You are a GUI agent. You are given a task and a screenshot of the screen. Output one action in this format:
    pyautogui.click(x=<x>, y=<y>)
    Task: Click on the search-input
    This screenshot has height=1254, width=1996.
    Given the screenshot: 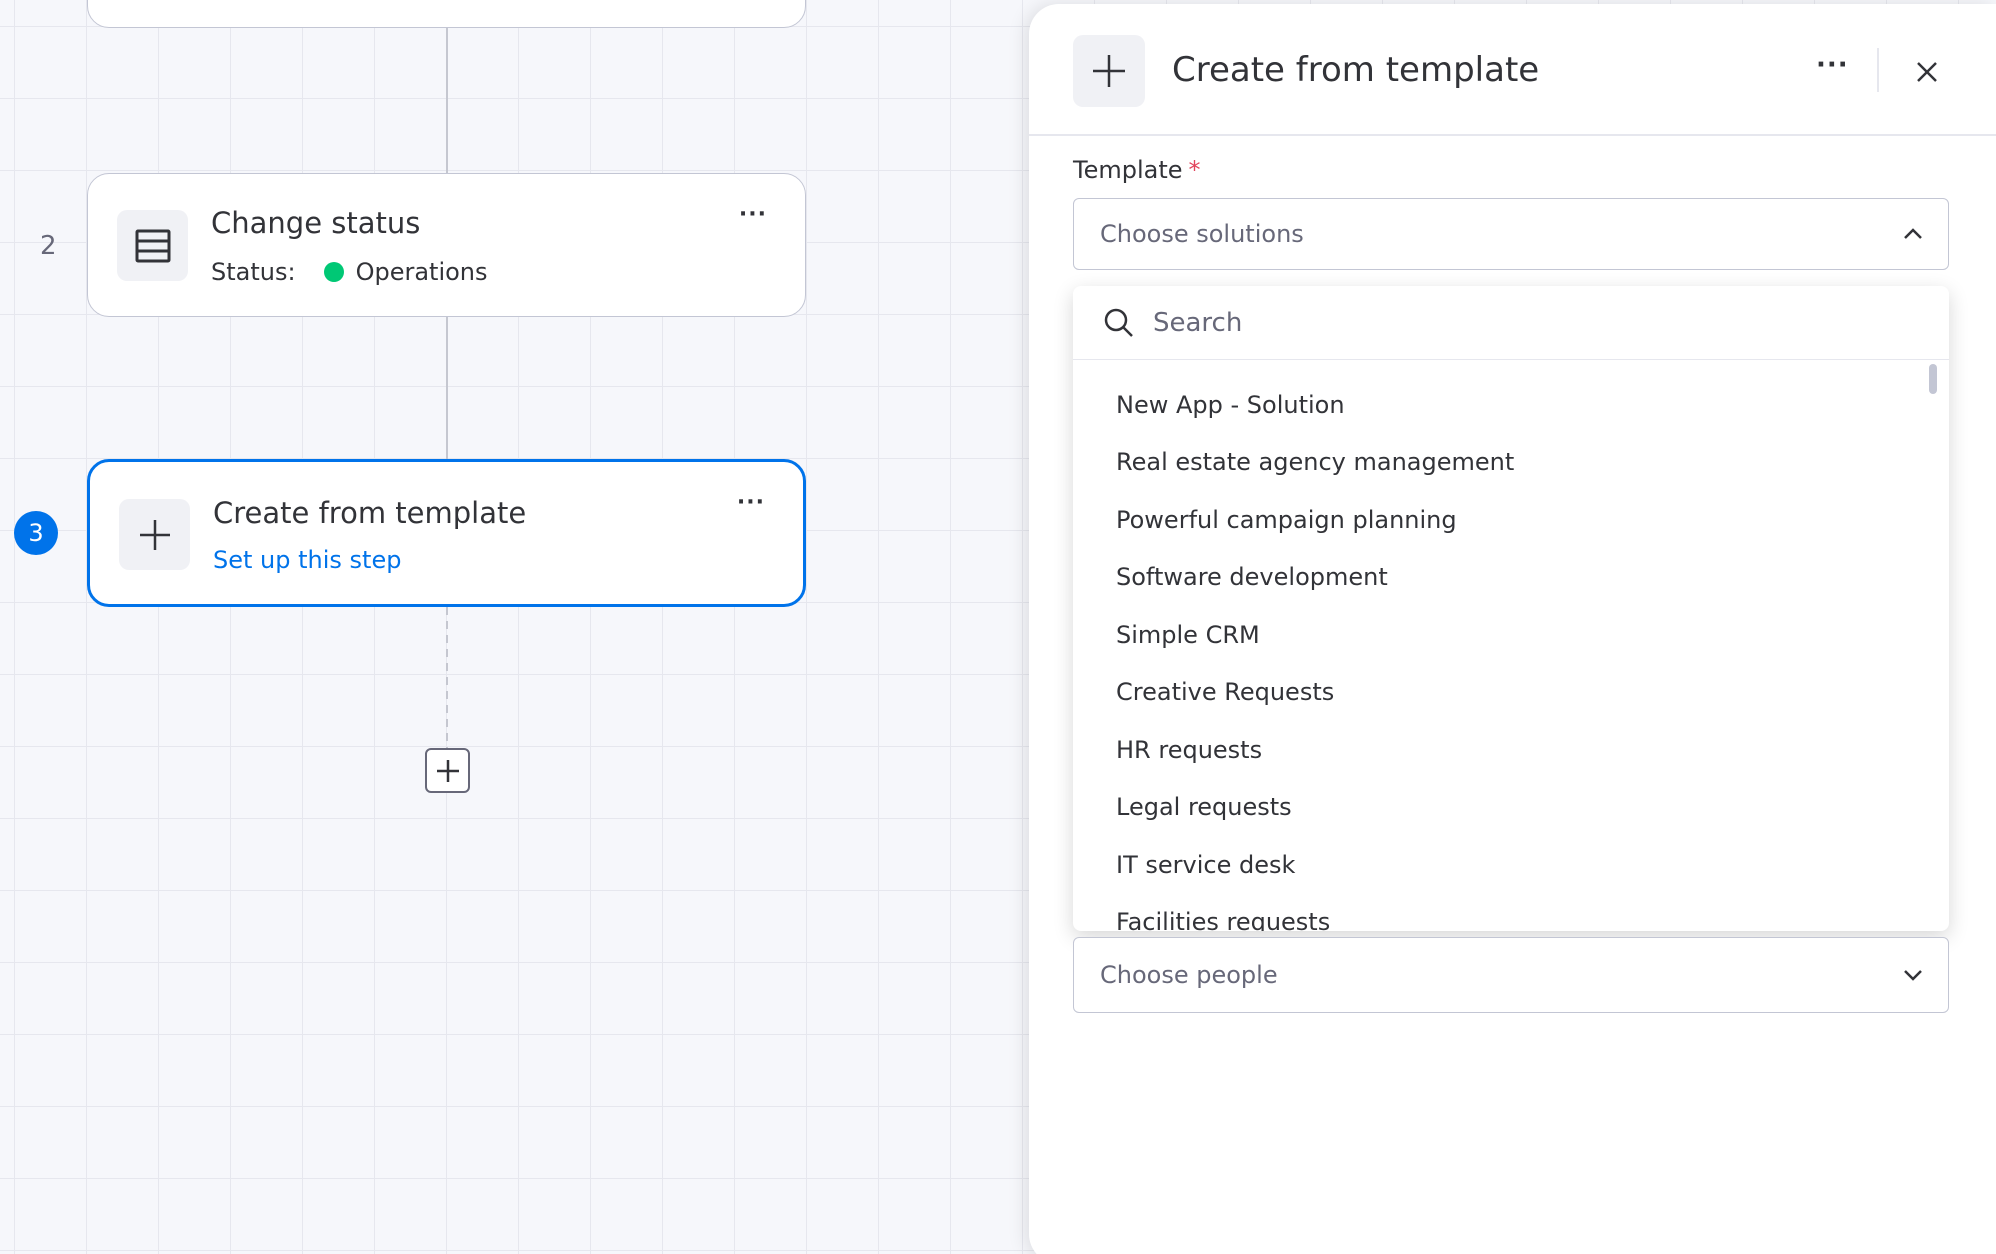 What is the action you would take?
    pyautogui.click(x=1543, y=322)
    